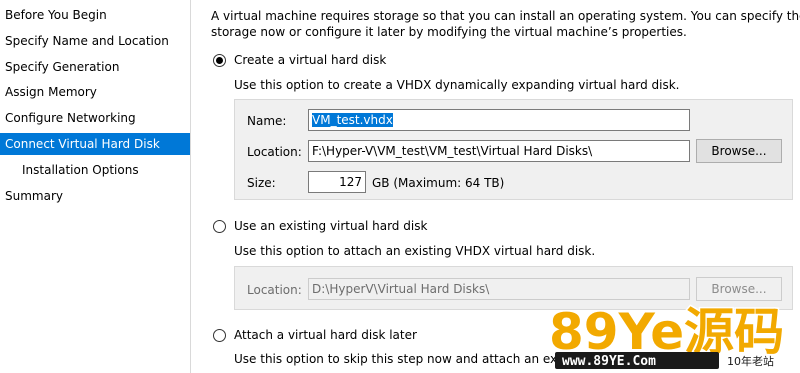 Image resolution: width=800 pixels, height=373 pixels. I want to click on sidebar-item-generation: Specify Generation, so click(95, 67).